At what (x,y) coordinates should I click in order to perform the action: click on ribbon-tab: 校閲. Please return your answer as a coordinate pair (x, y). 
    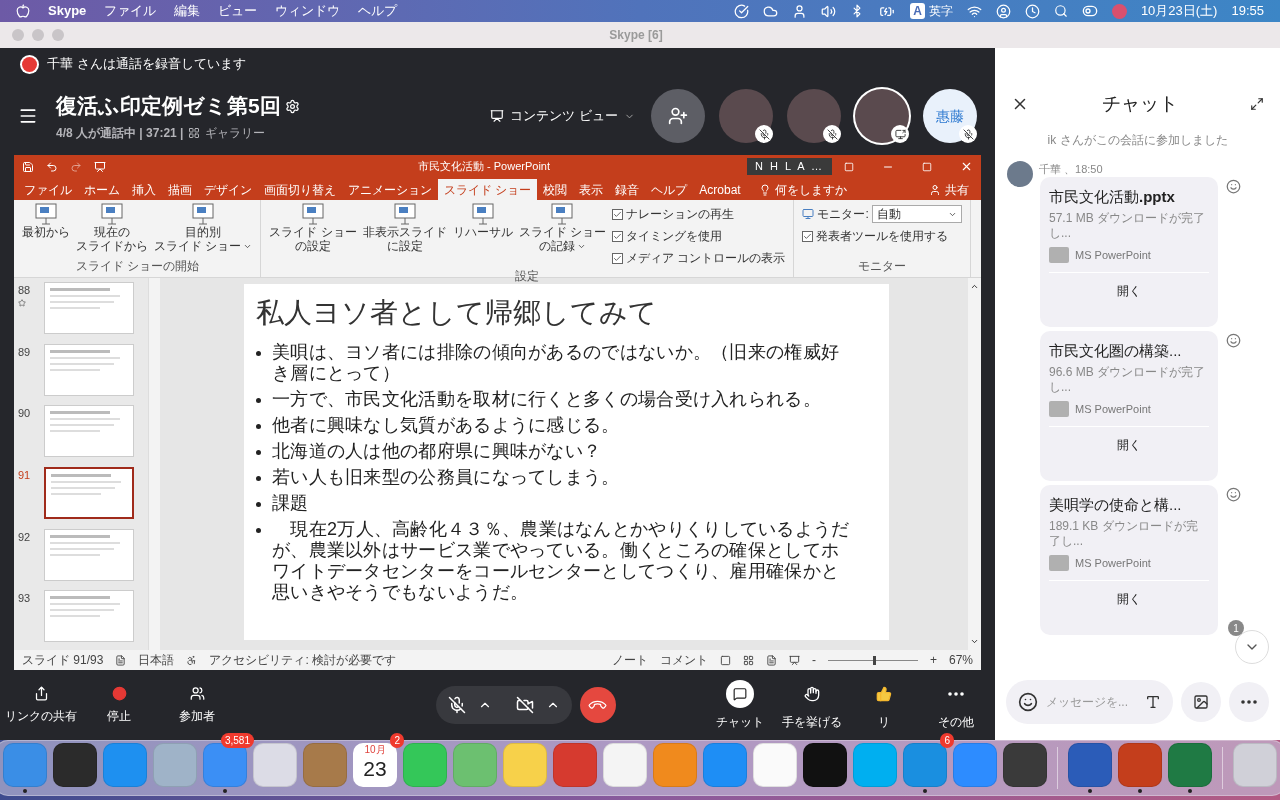
    Looking at the image, I should click on (555, 189).